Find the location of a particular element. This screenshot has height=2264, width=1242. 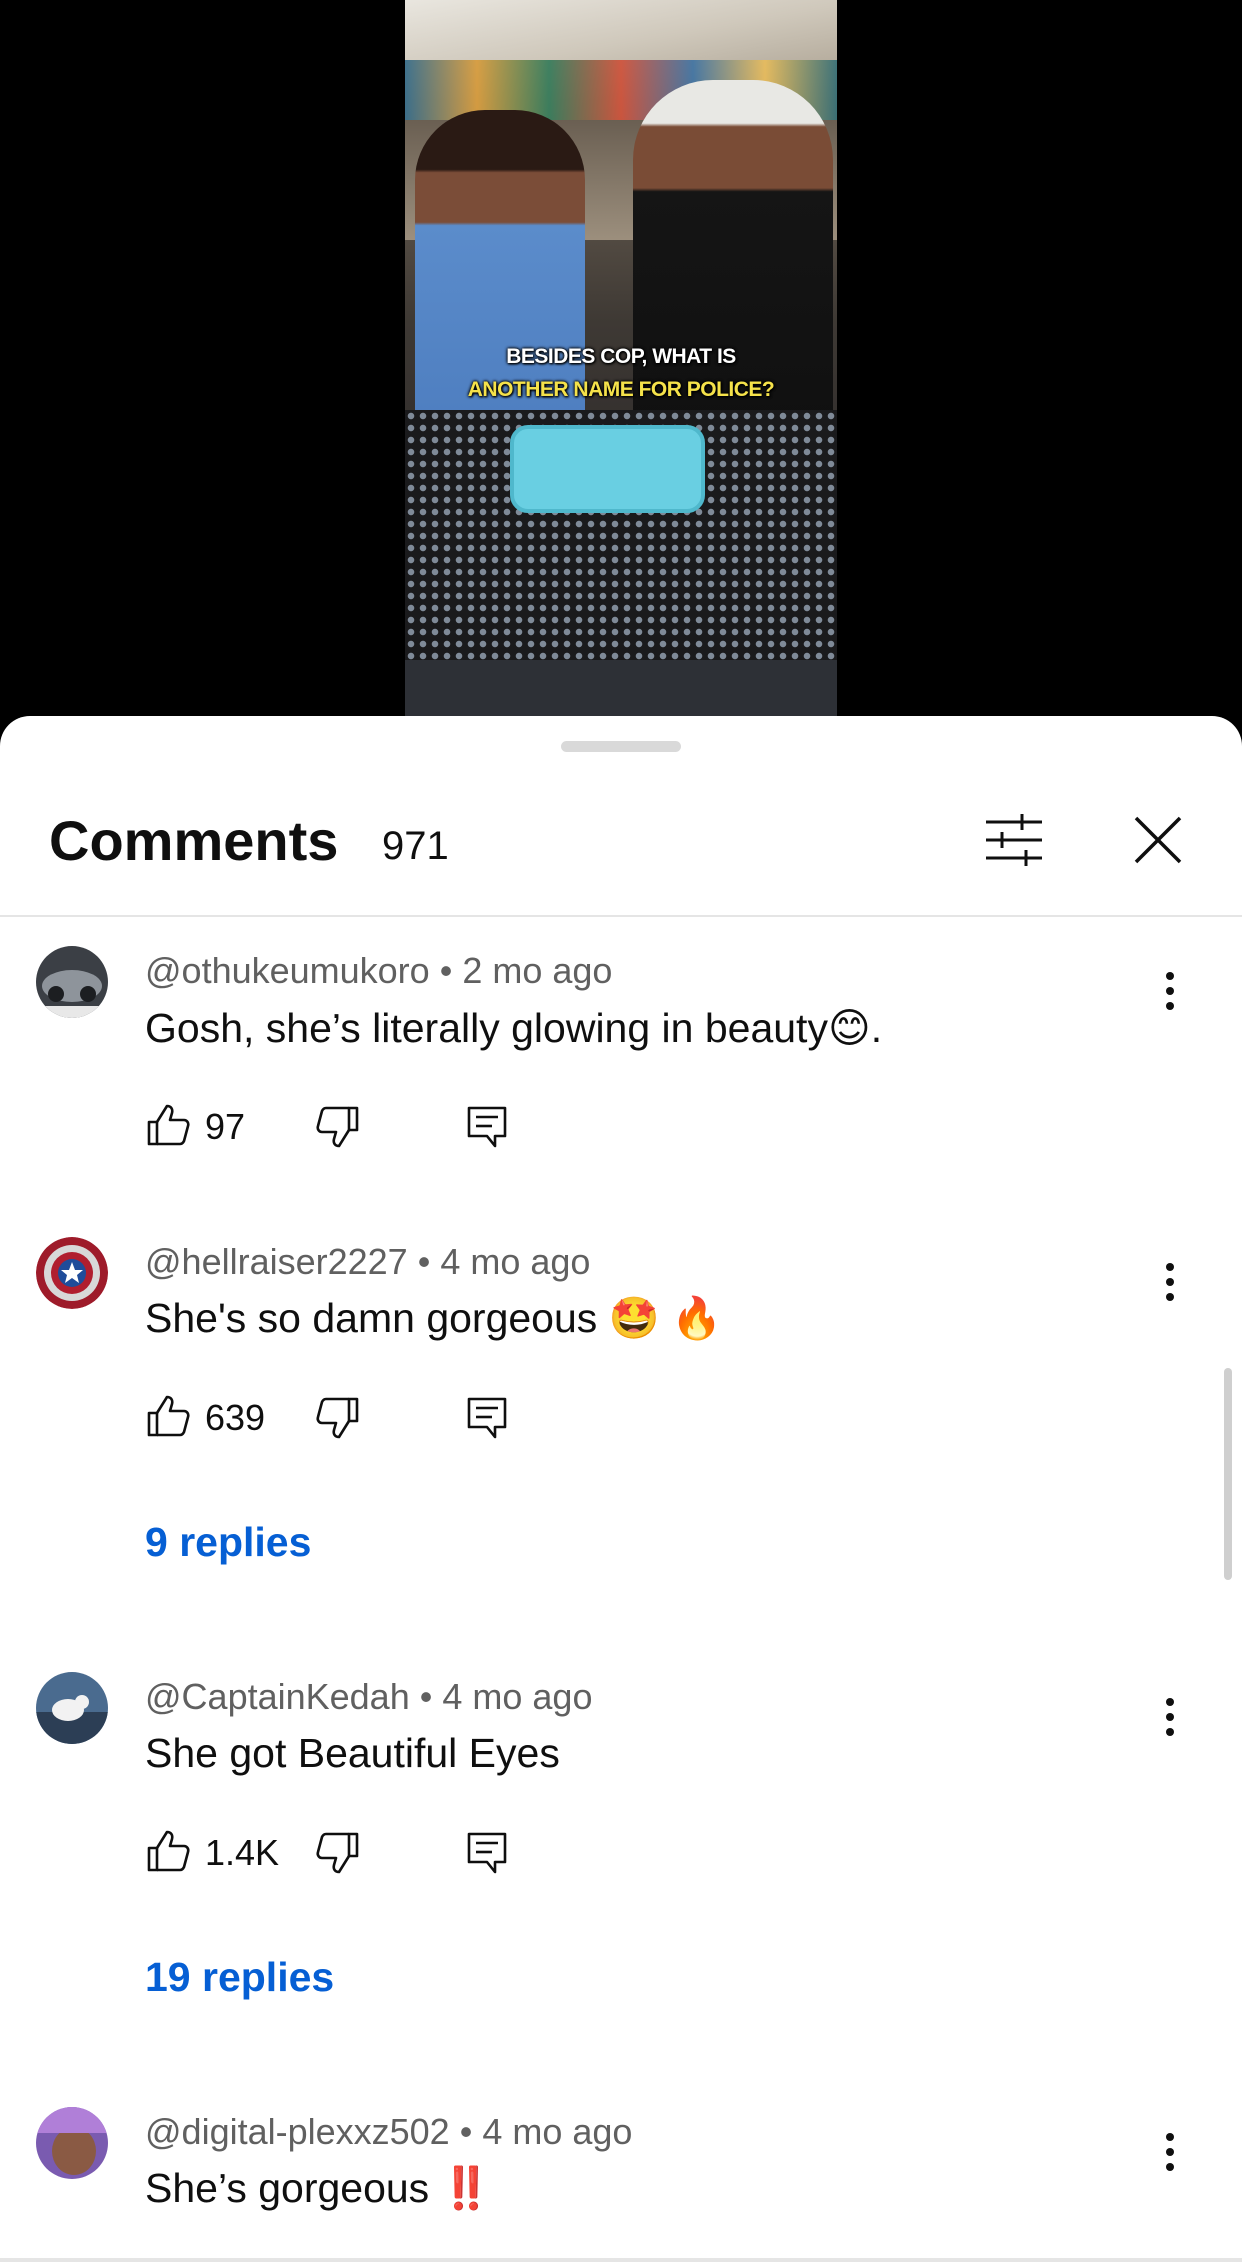

caption-line-1: BESIDES COP, WHAT IS is located at coordinates (621, 356).